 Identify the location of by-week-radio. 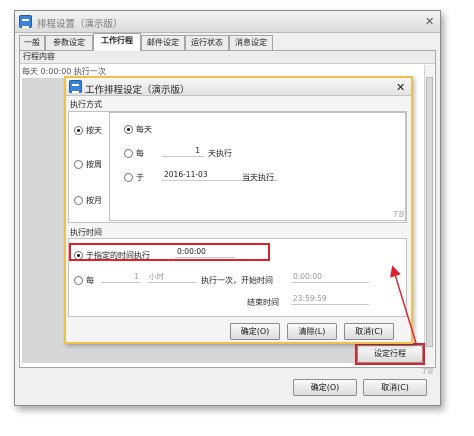
(78, 164).